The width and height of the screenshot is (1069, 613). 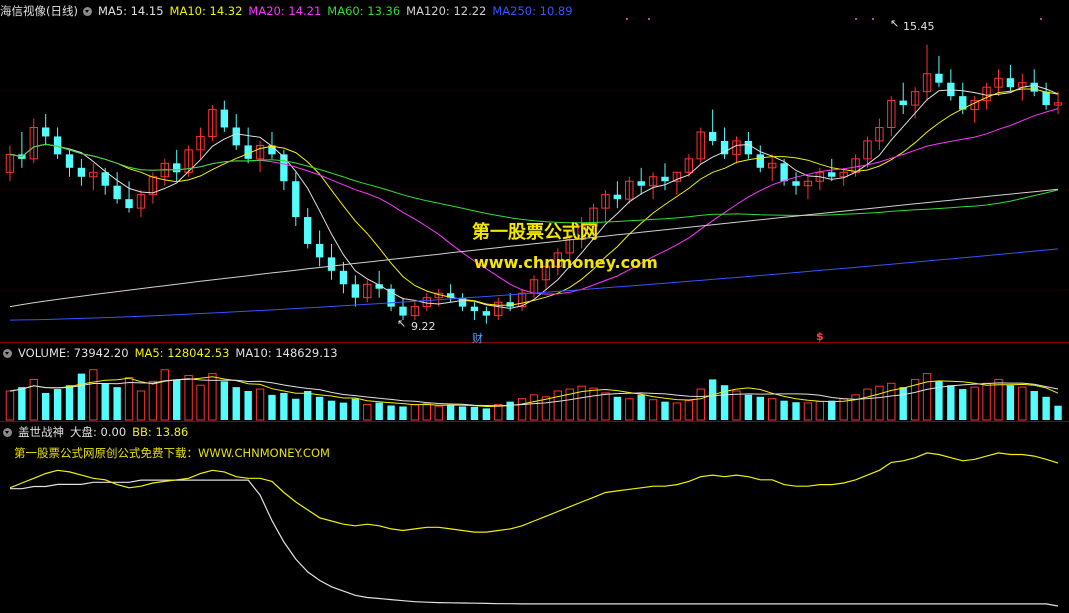 I want to click on ma-value-4: MA120: 12.22, so click(x=446, y=11).